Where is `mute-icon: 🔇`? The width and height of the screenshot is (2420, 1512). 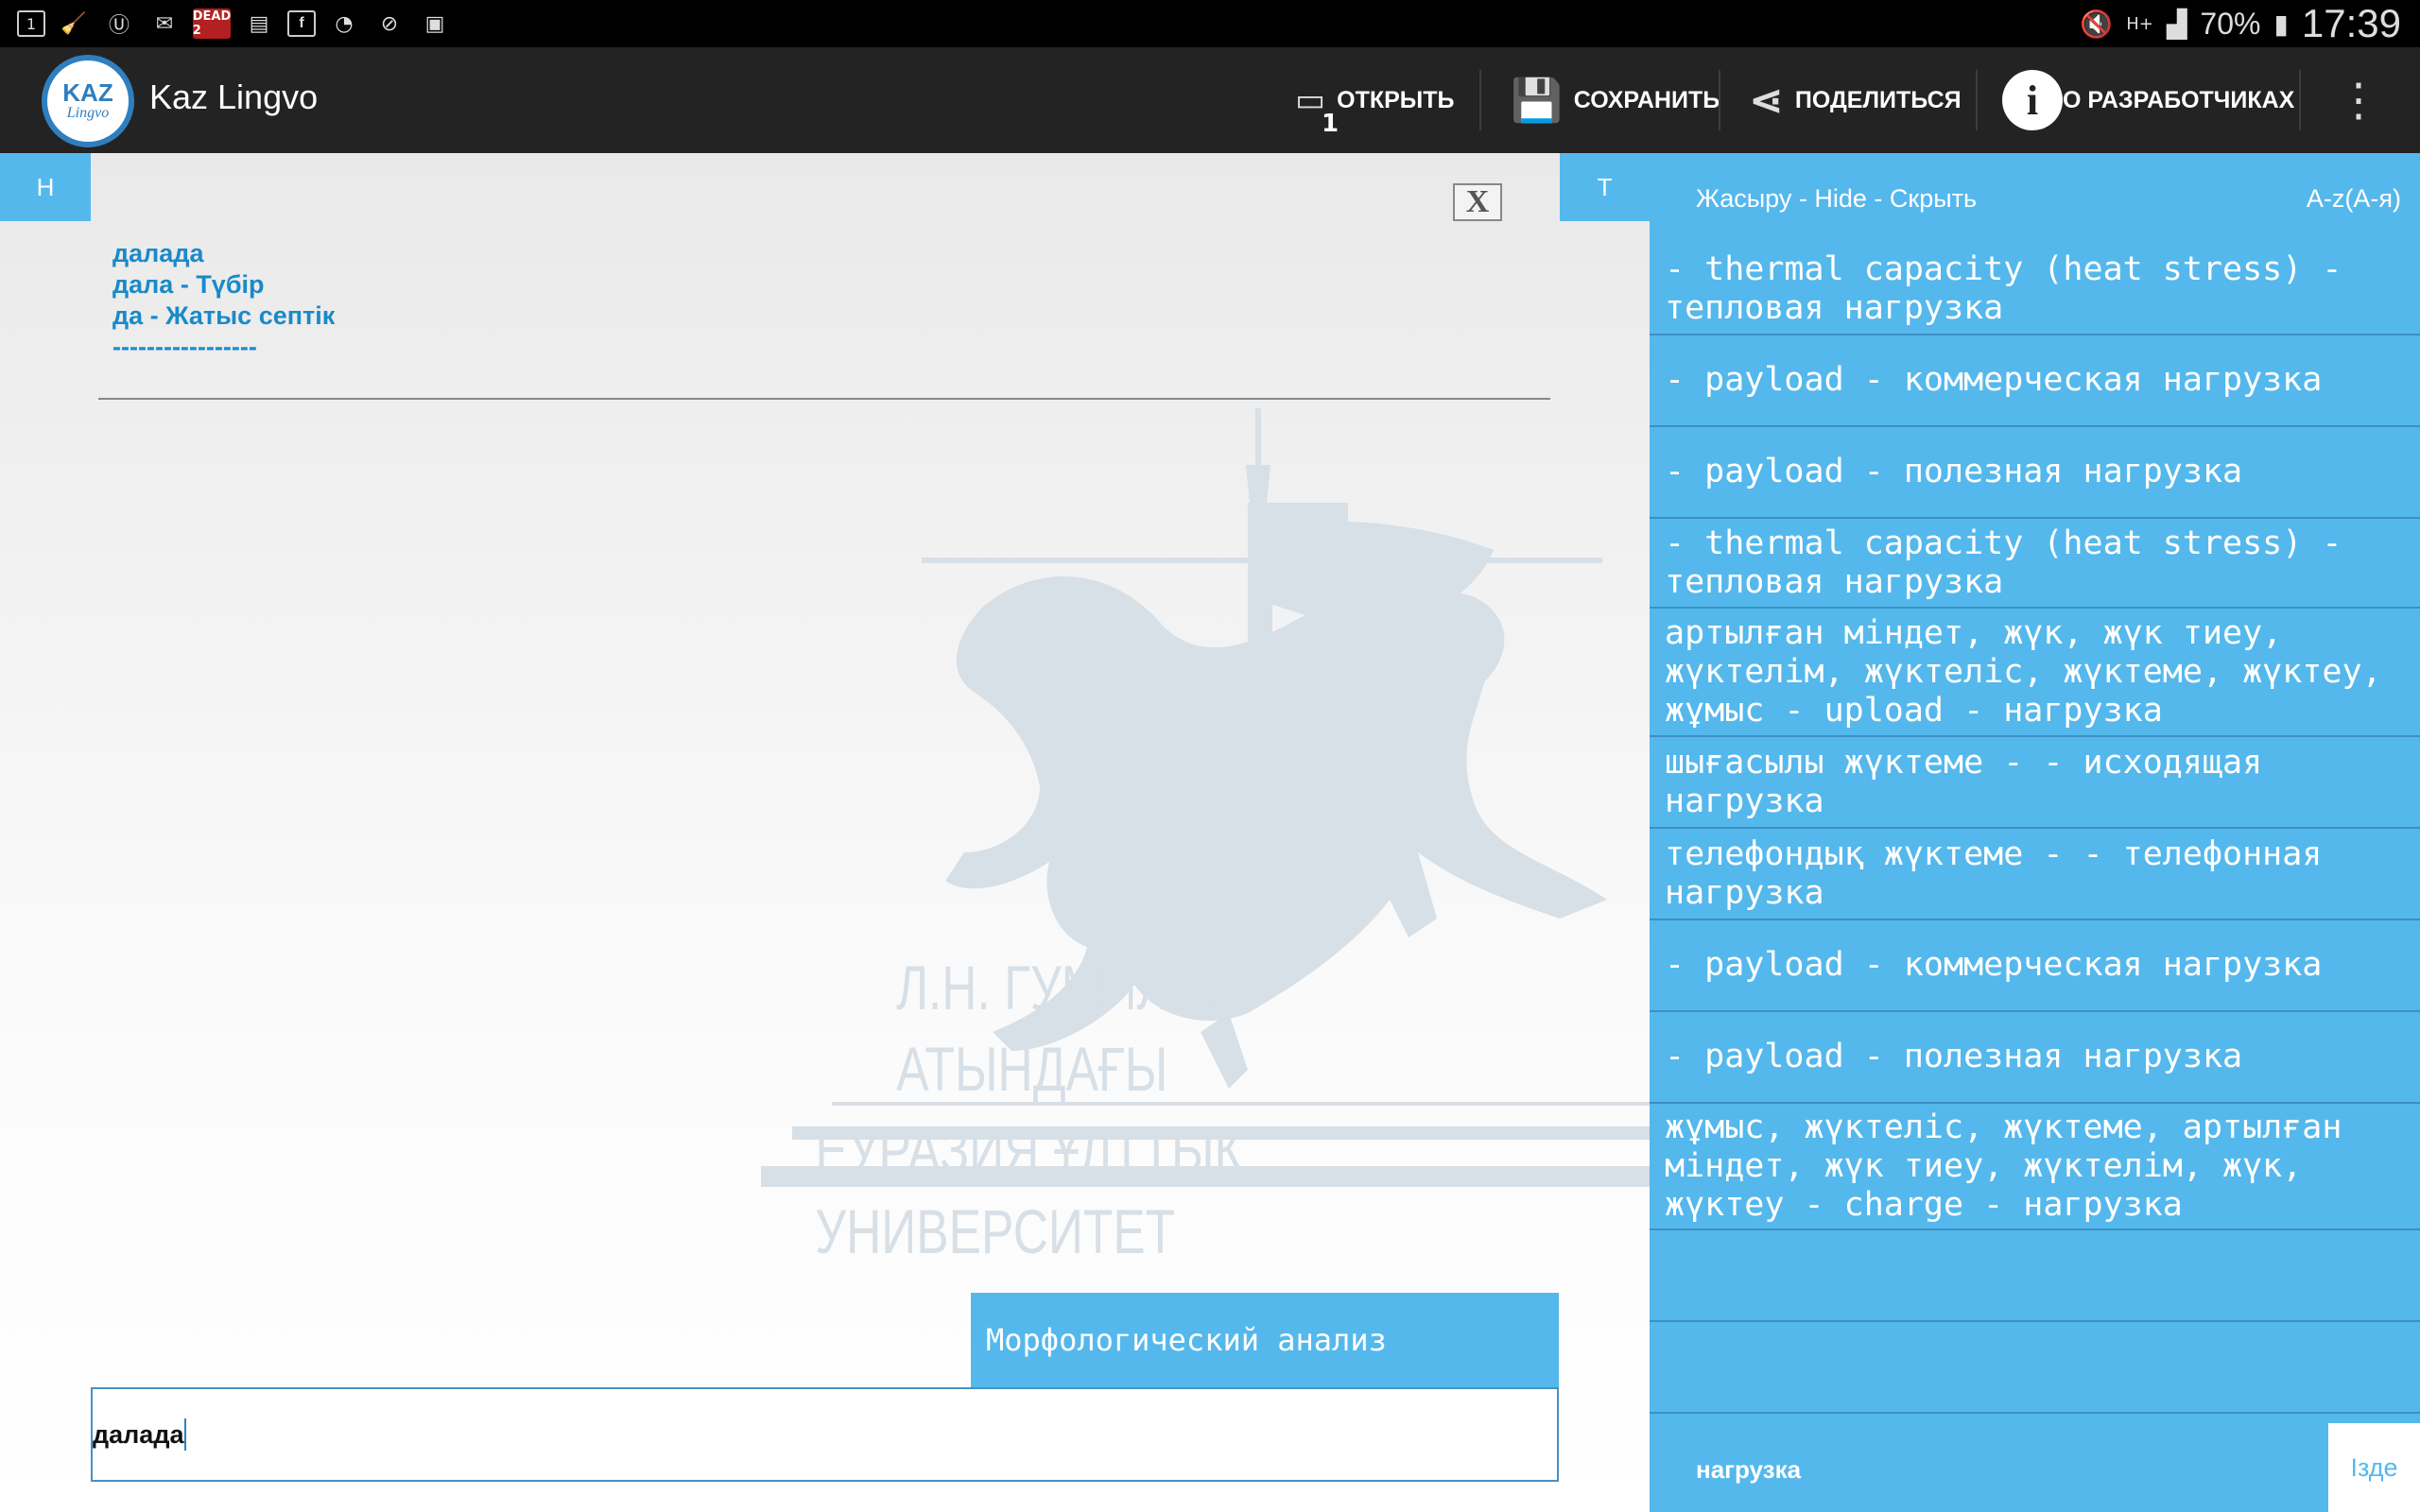
mute-icon: 🔇 is located at coordinates (2097, 24).